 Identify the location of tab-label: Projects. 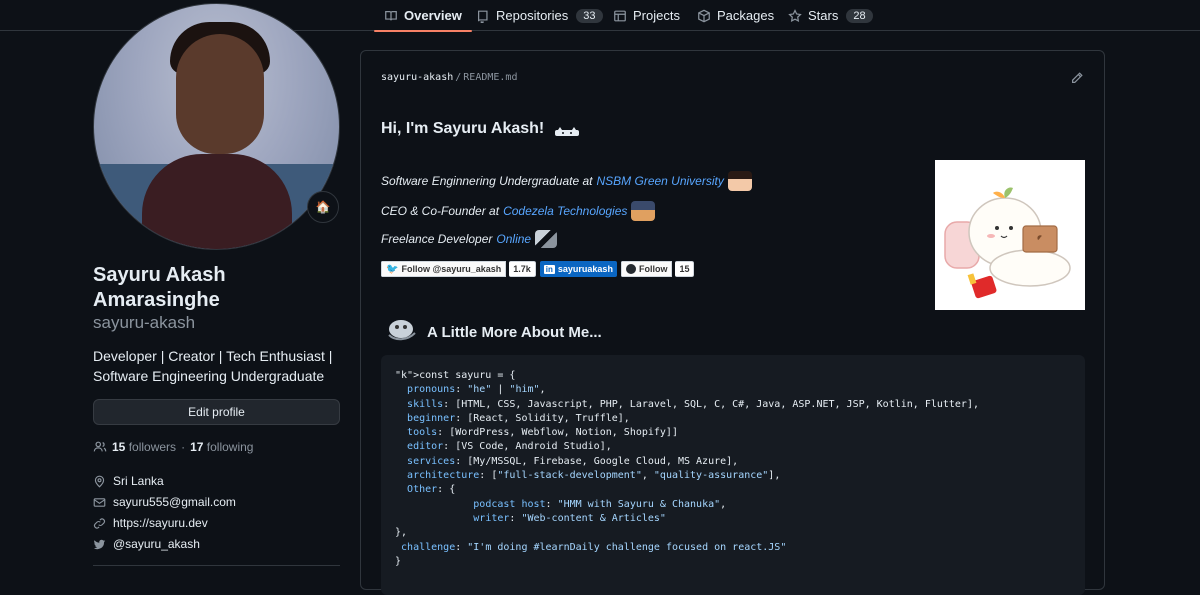
(656, 15).